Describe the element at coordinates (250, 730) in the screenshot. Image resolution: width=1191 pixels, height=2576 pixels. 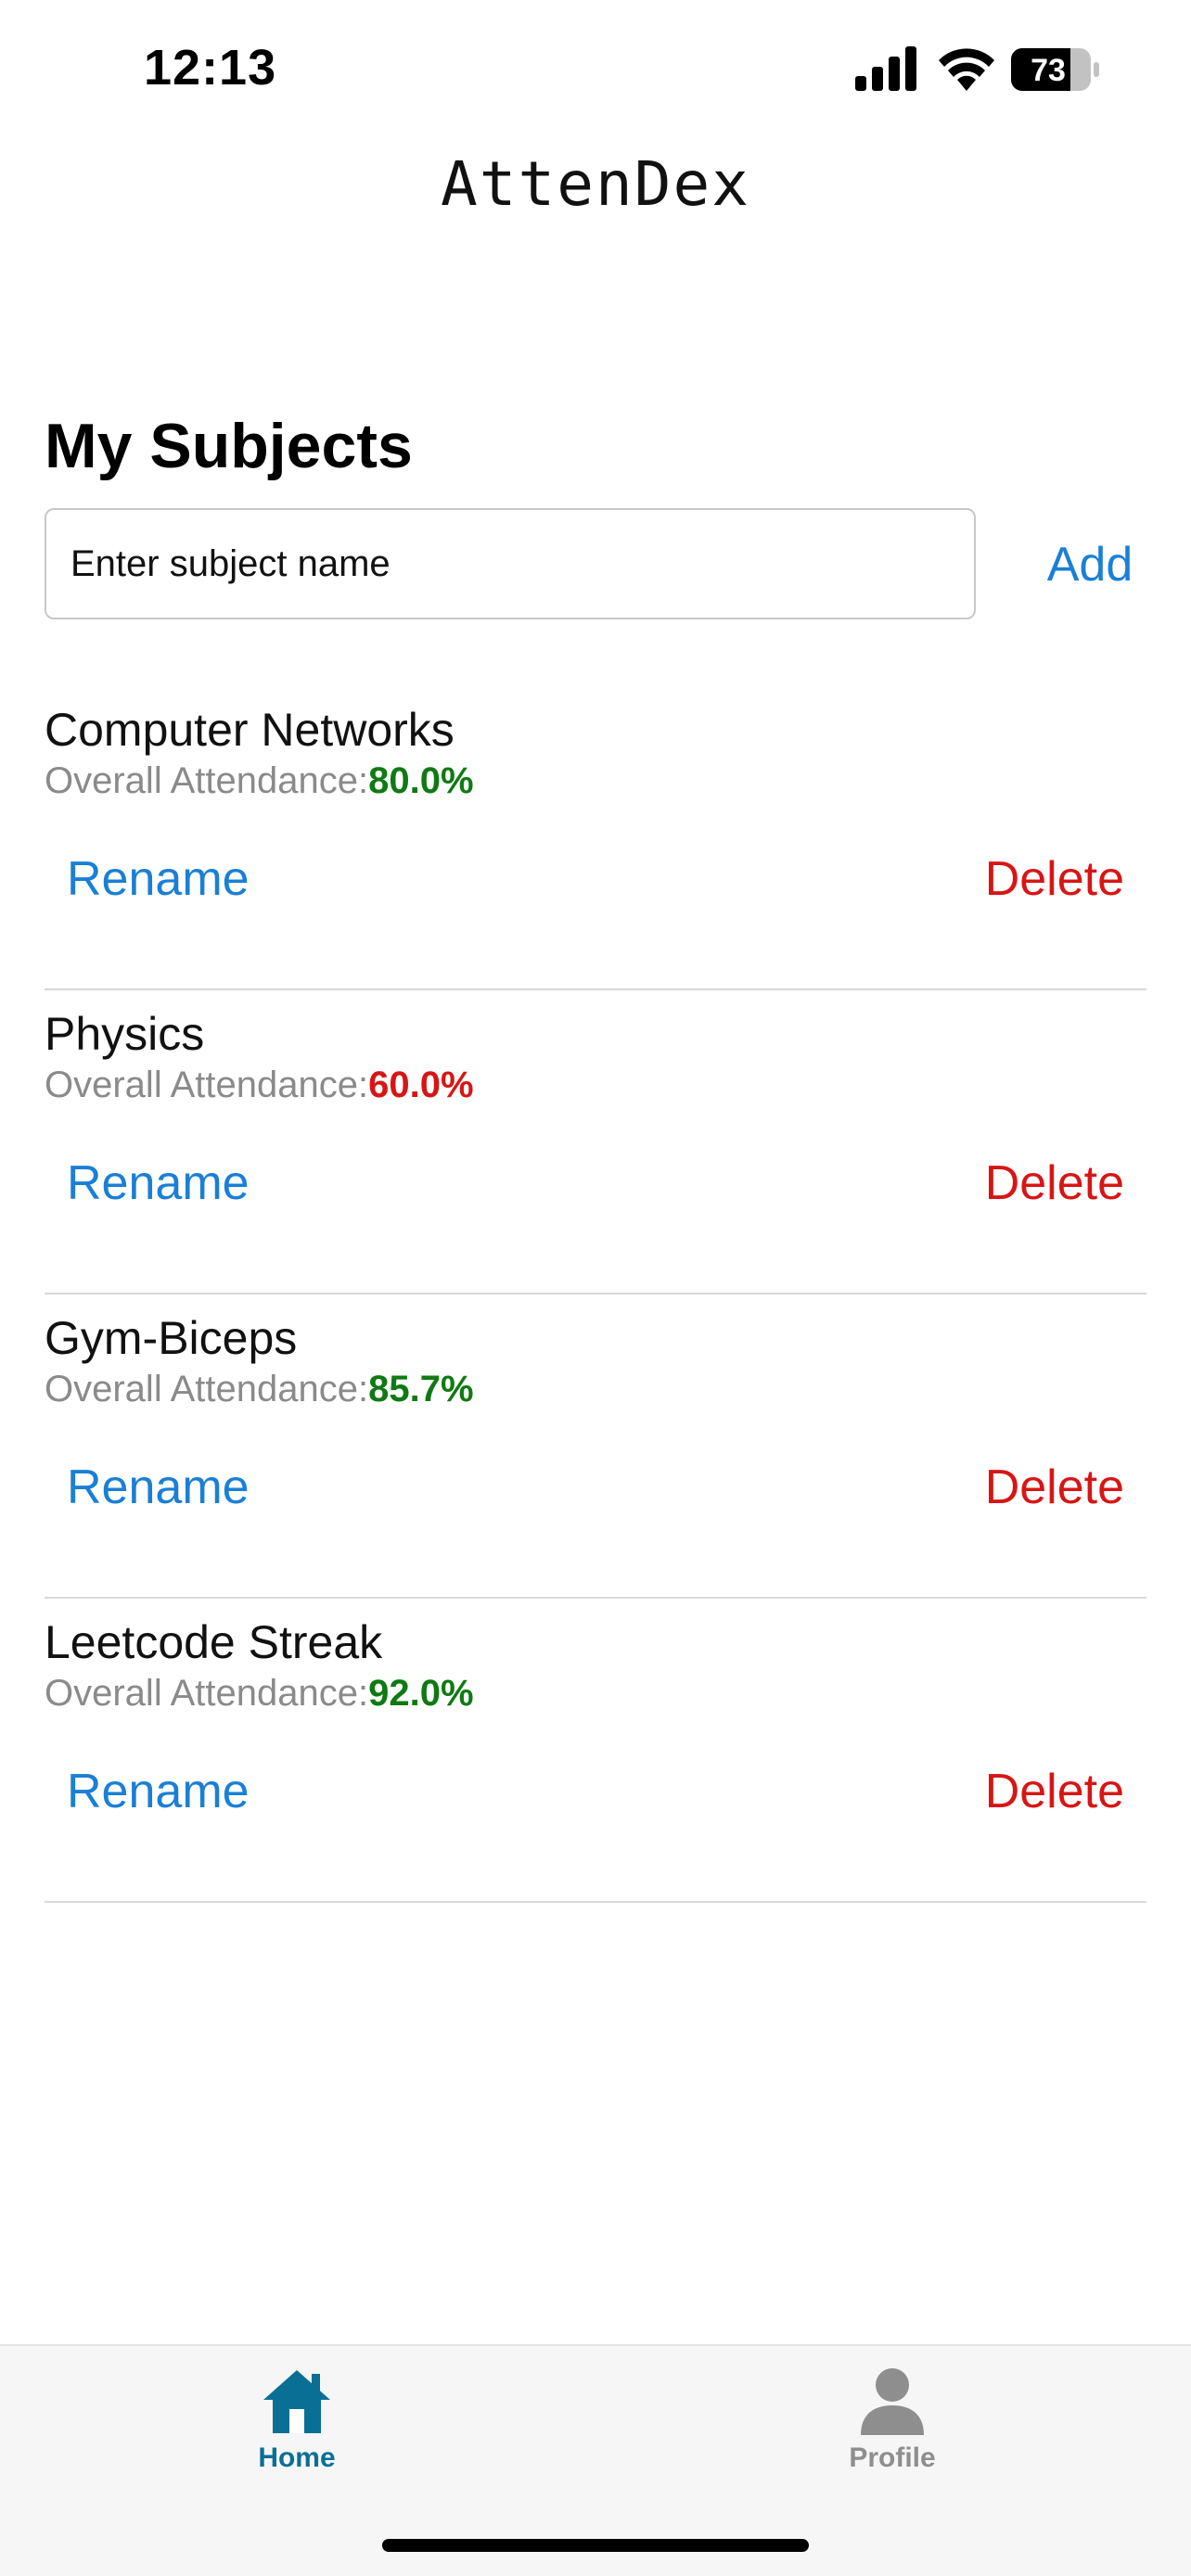
I see `subject-name: Computer Networks` at that location.